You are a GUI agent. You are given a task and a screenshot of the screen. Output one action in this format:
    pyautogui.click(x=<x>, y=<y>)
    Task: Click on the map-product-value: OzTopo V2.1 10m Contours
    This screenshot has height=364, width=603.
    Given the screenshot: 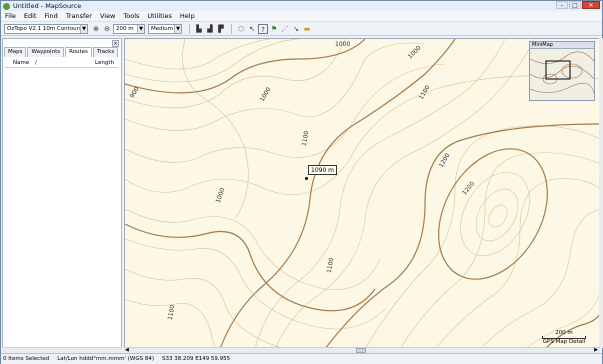 What is the action you would take?
    pyautogui.click(x=44, y=28)
    